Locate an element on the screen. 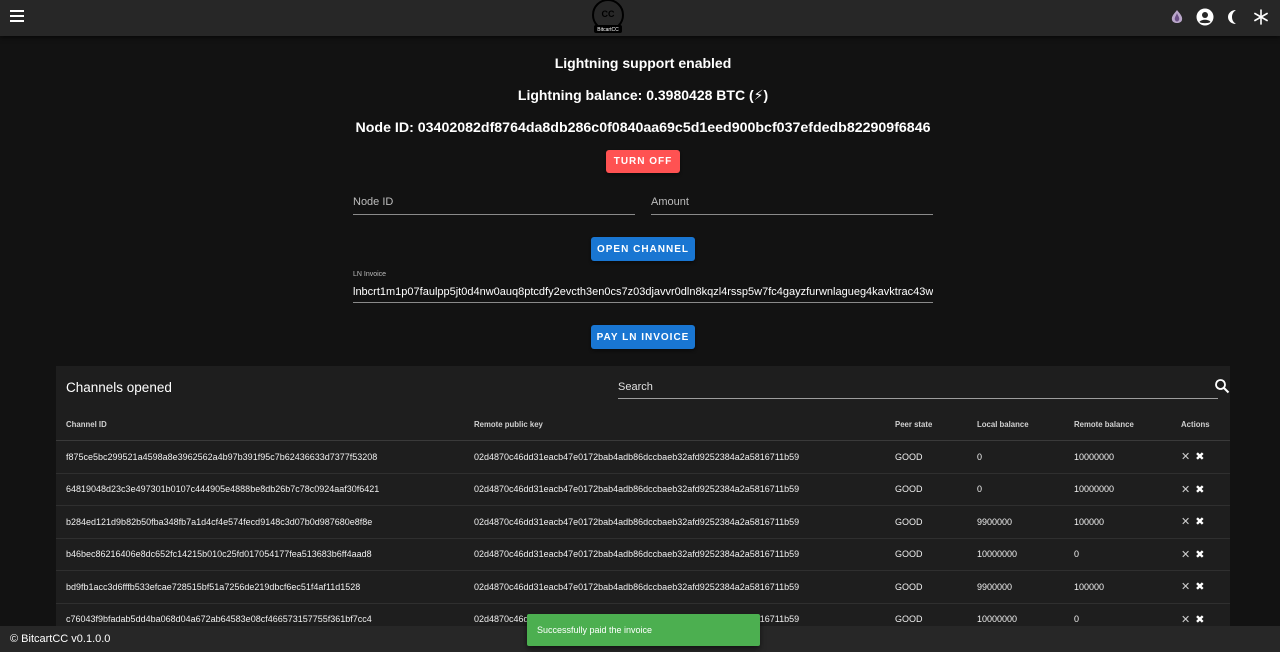 Image resolution: width=1280 pixels, height=652 pixels. search-placeholder: Search is located at coordinates (635, 387).